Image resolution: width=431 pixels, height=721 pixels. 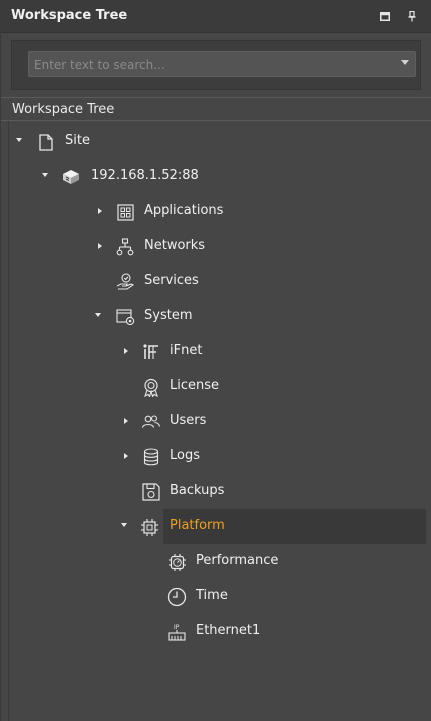 I want to click on tree-item-label: Applications, so click(x=184, y=210).